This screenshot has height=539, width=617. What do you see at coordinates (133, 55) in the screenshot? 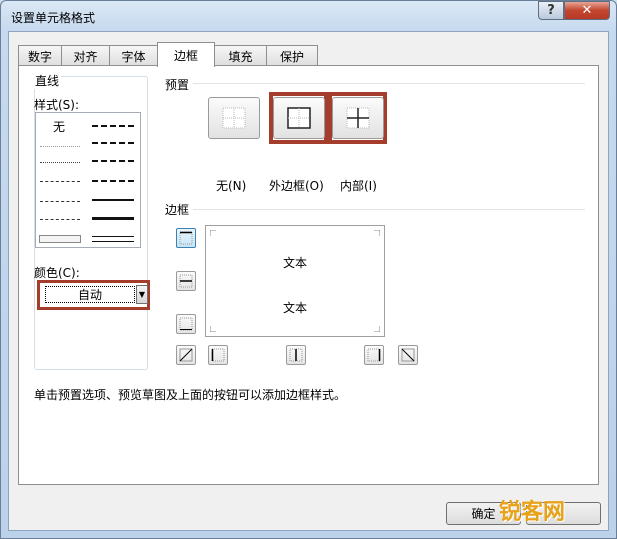
I see `tab-font: 字体` at bounding box center [133, 55].